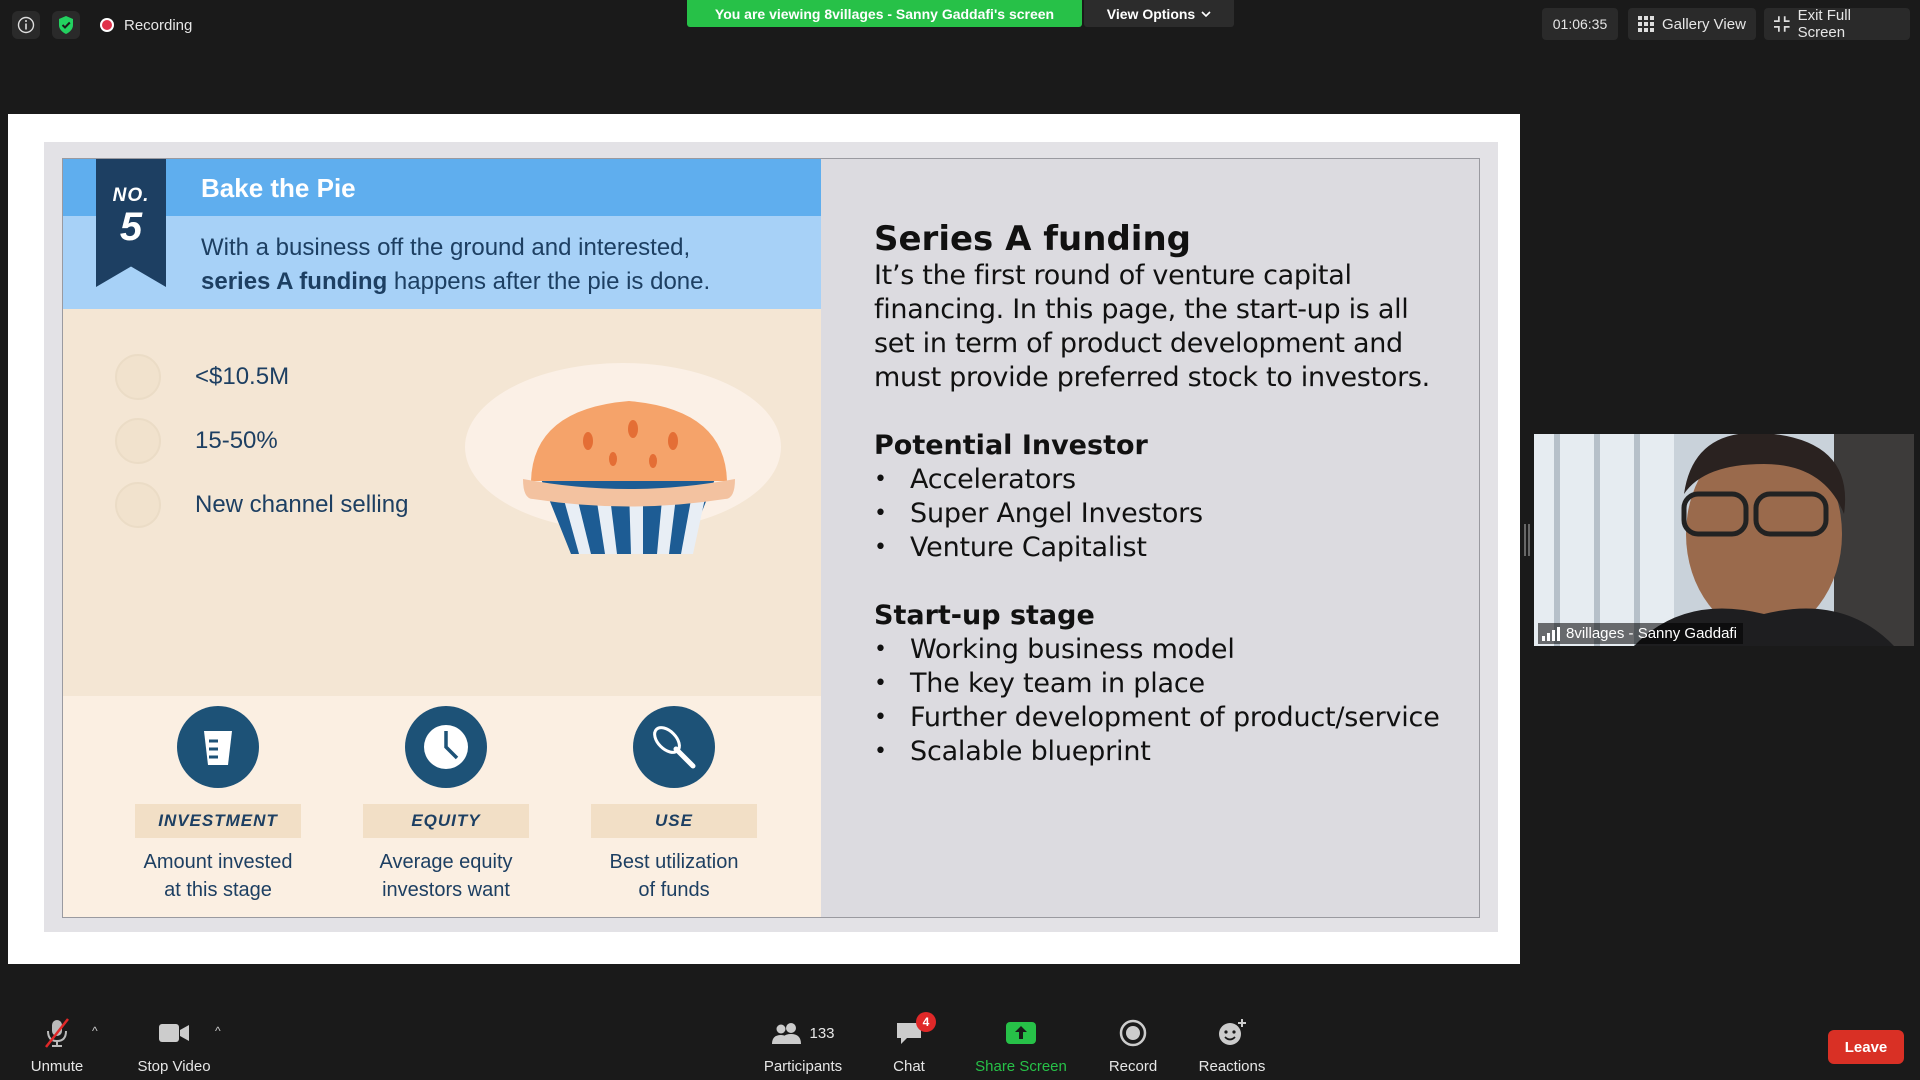 The width and height of the screenshot is (1920, 1080). What do you see at coordinates (1527, 540) in the screenshot?
I see `panel-resize-handle` at bounding box center [1527, 540].